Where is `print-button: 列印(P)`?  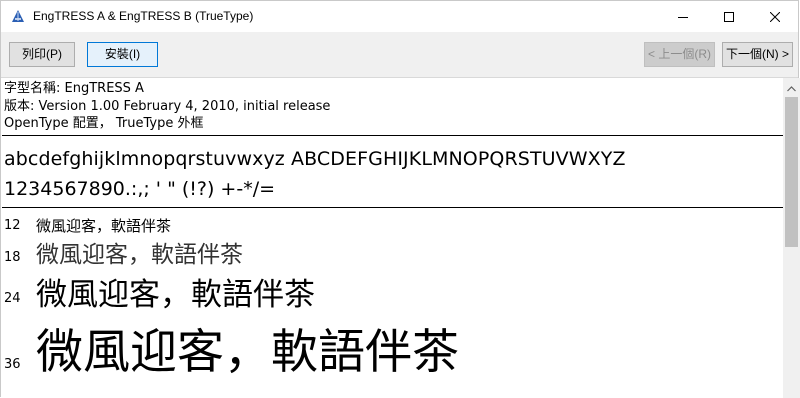 print-button: 列印(P) is located at coordinates (42, 54).